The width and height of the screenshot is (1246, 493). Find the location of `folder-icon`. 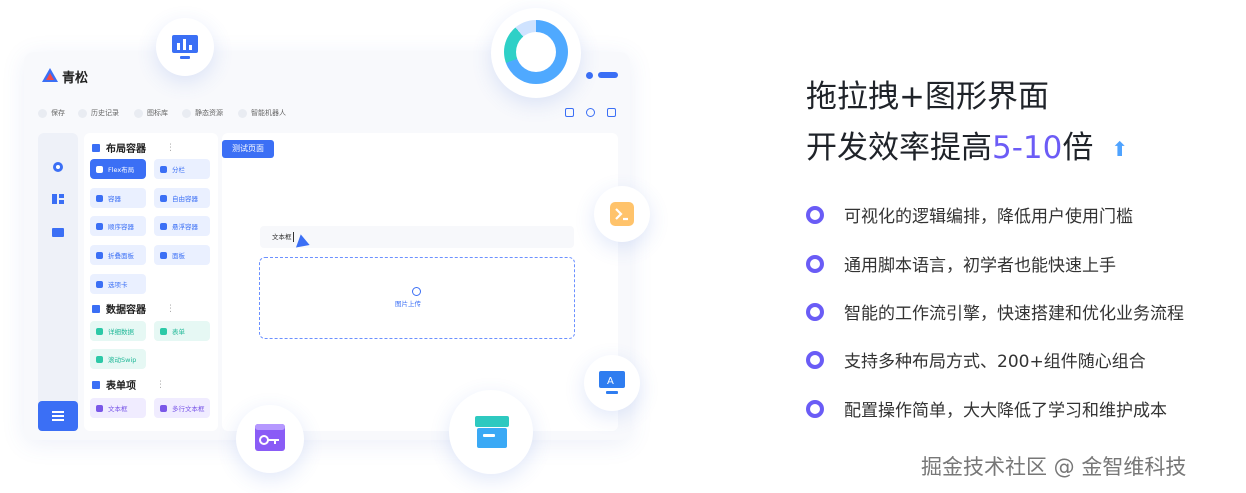

folder-icon is located at coordinates (58, 232).